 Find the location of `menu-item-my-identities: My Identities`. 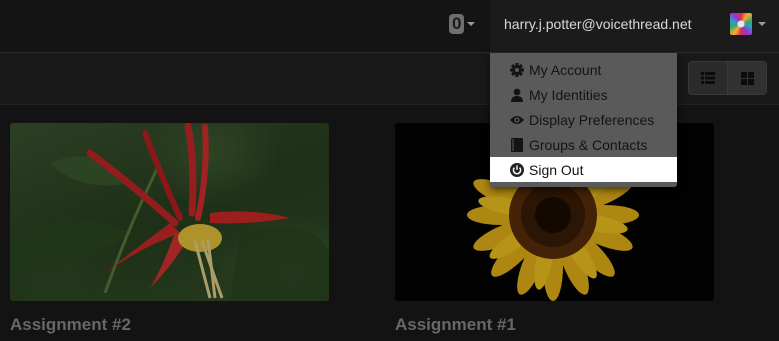

menu-item-my-identities: My Identities is located at coordinates (583, 94).